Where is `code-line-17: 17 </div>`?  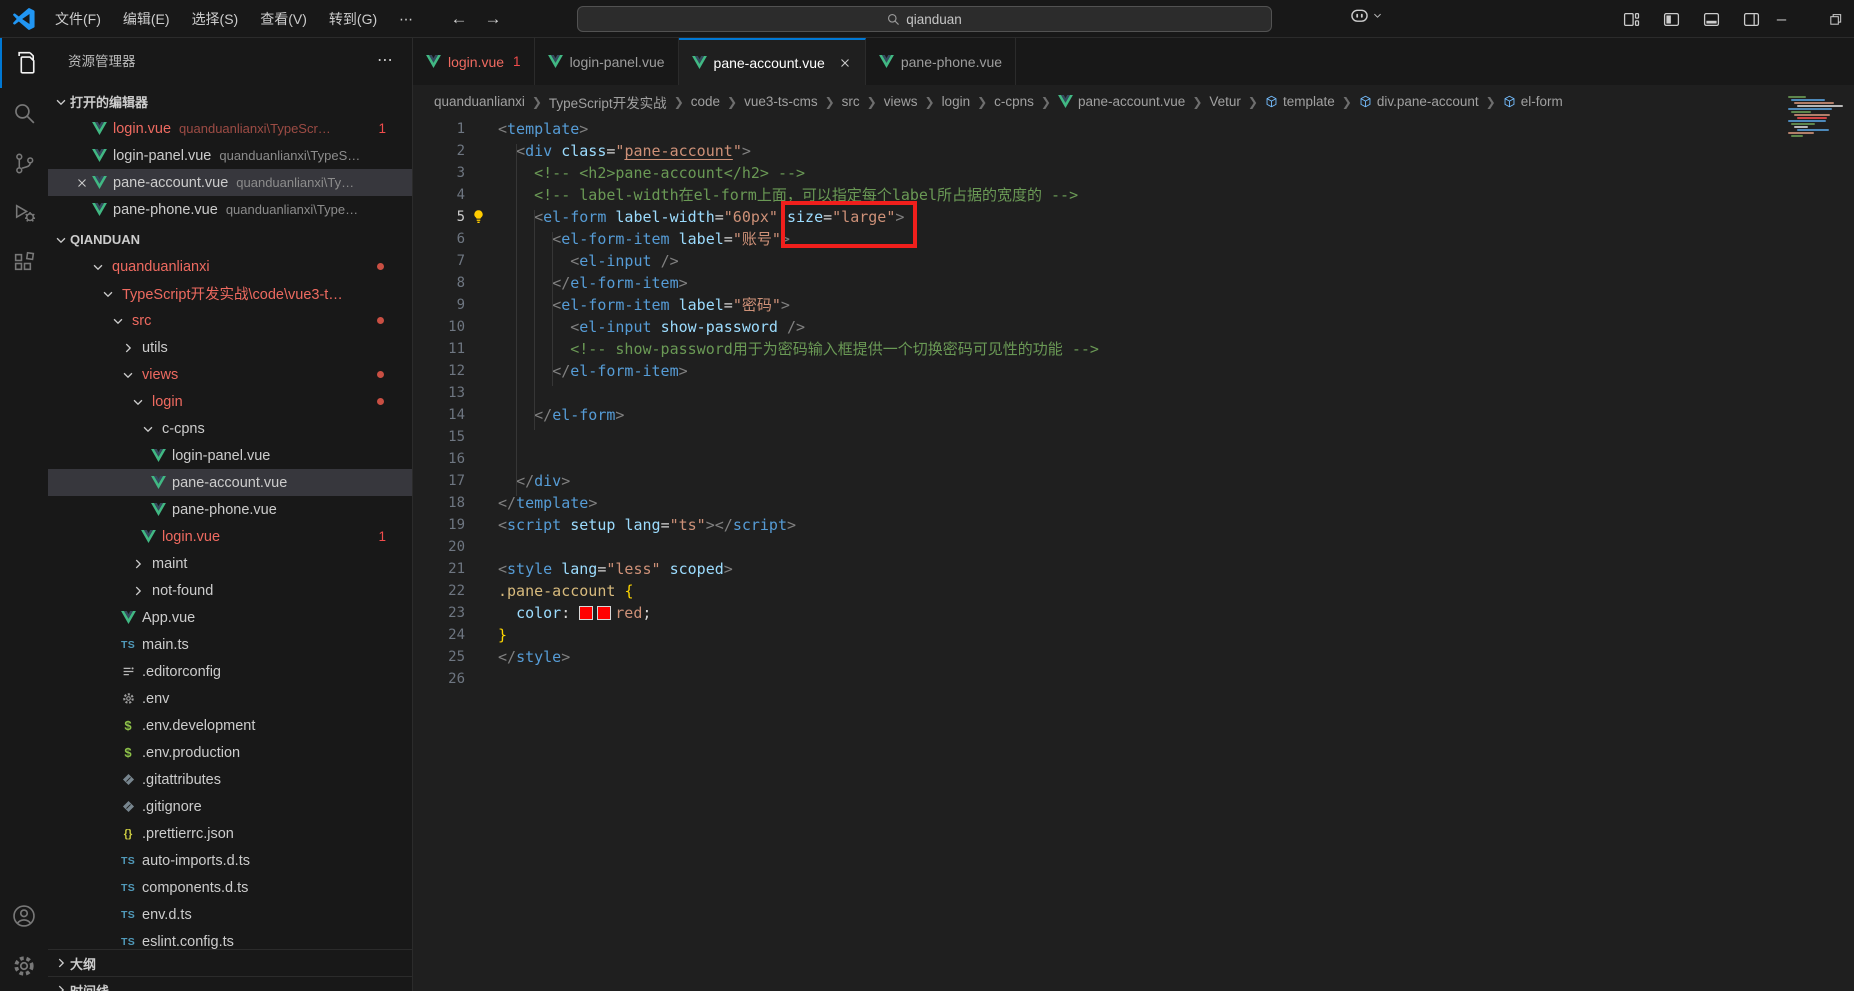
code-line-17: 17 </div> is located at coordinates (1133, 481).